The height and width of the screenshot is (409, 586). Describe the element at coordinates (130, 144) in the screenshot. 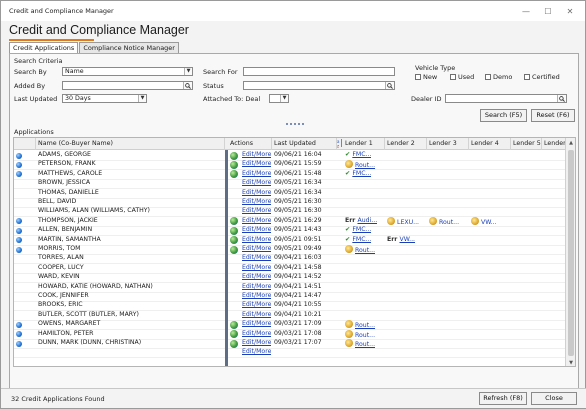

I see `column-header-name: Name (Co-Buyer Name)` at that location.